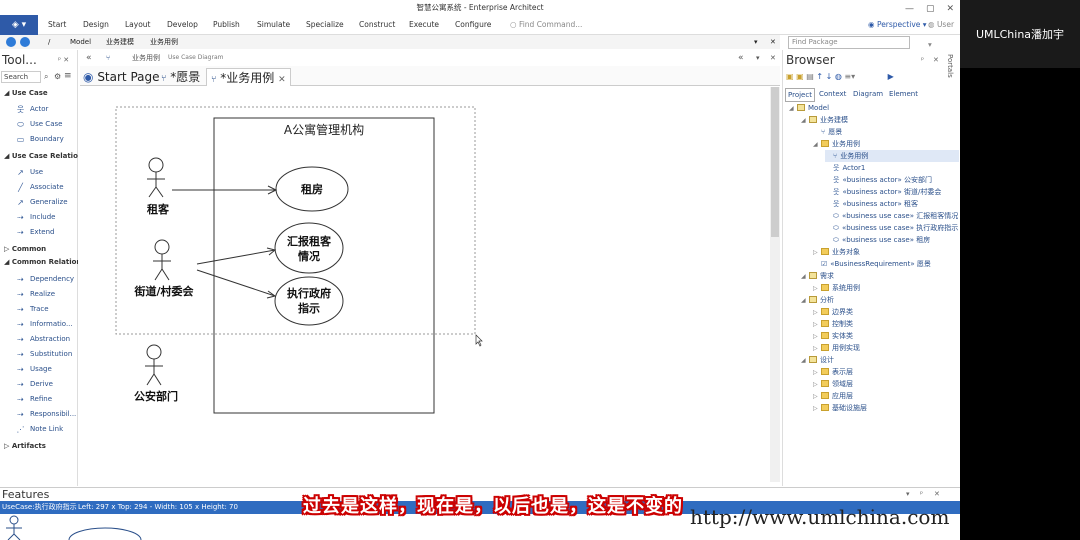 The width and height of the screenshot is (1080, 540). I want to click on back-icon, so click(11, 42).